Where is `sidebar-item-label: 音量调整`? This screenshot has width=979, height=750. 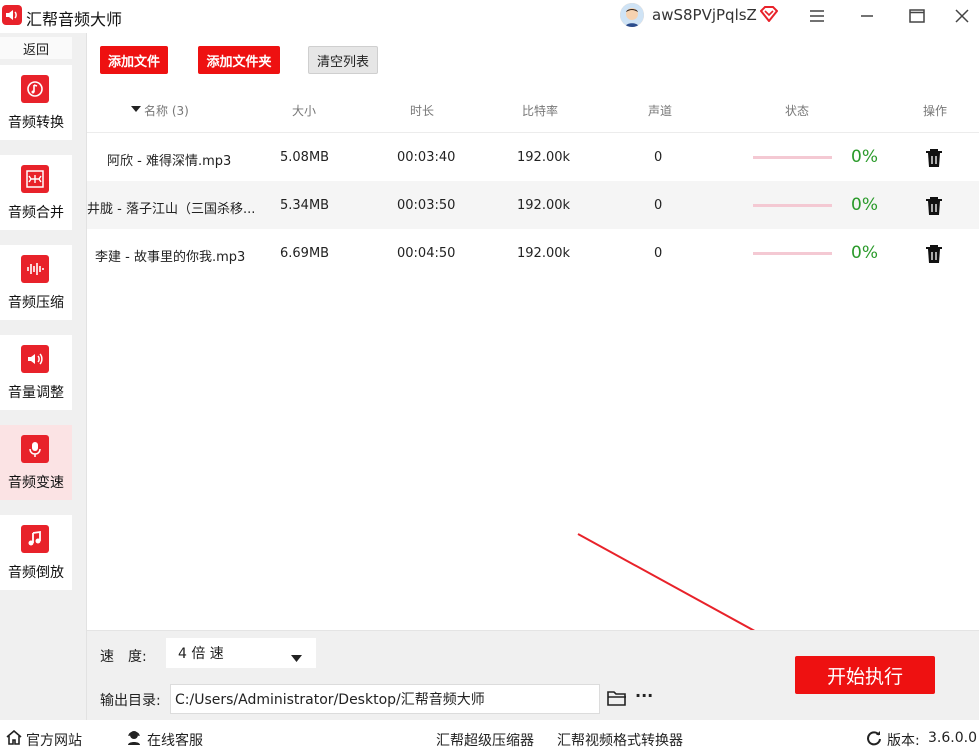 sidebar-item-label: 音量调整 is located at coordinates (36, 393).